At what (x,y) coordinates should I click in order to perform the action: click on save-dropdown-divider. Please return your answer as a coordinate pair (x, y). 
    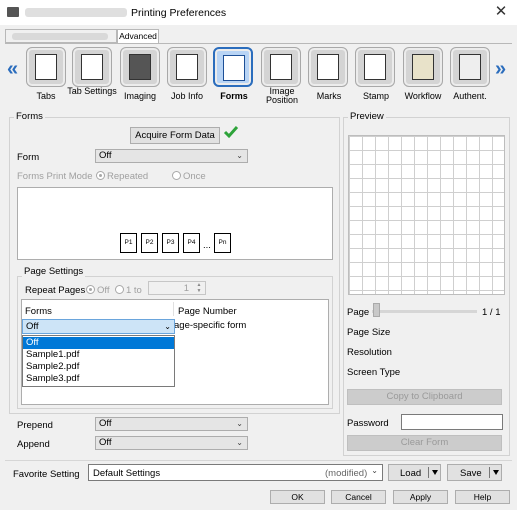
    Looking at the image, I should click on (489, 472).